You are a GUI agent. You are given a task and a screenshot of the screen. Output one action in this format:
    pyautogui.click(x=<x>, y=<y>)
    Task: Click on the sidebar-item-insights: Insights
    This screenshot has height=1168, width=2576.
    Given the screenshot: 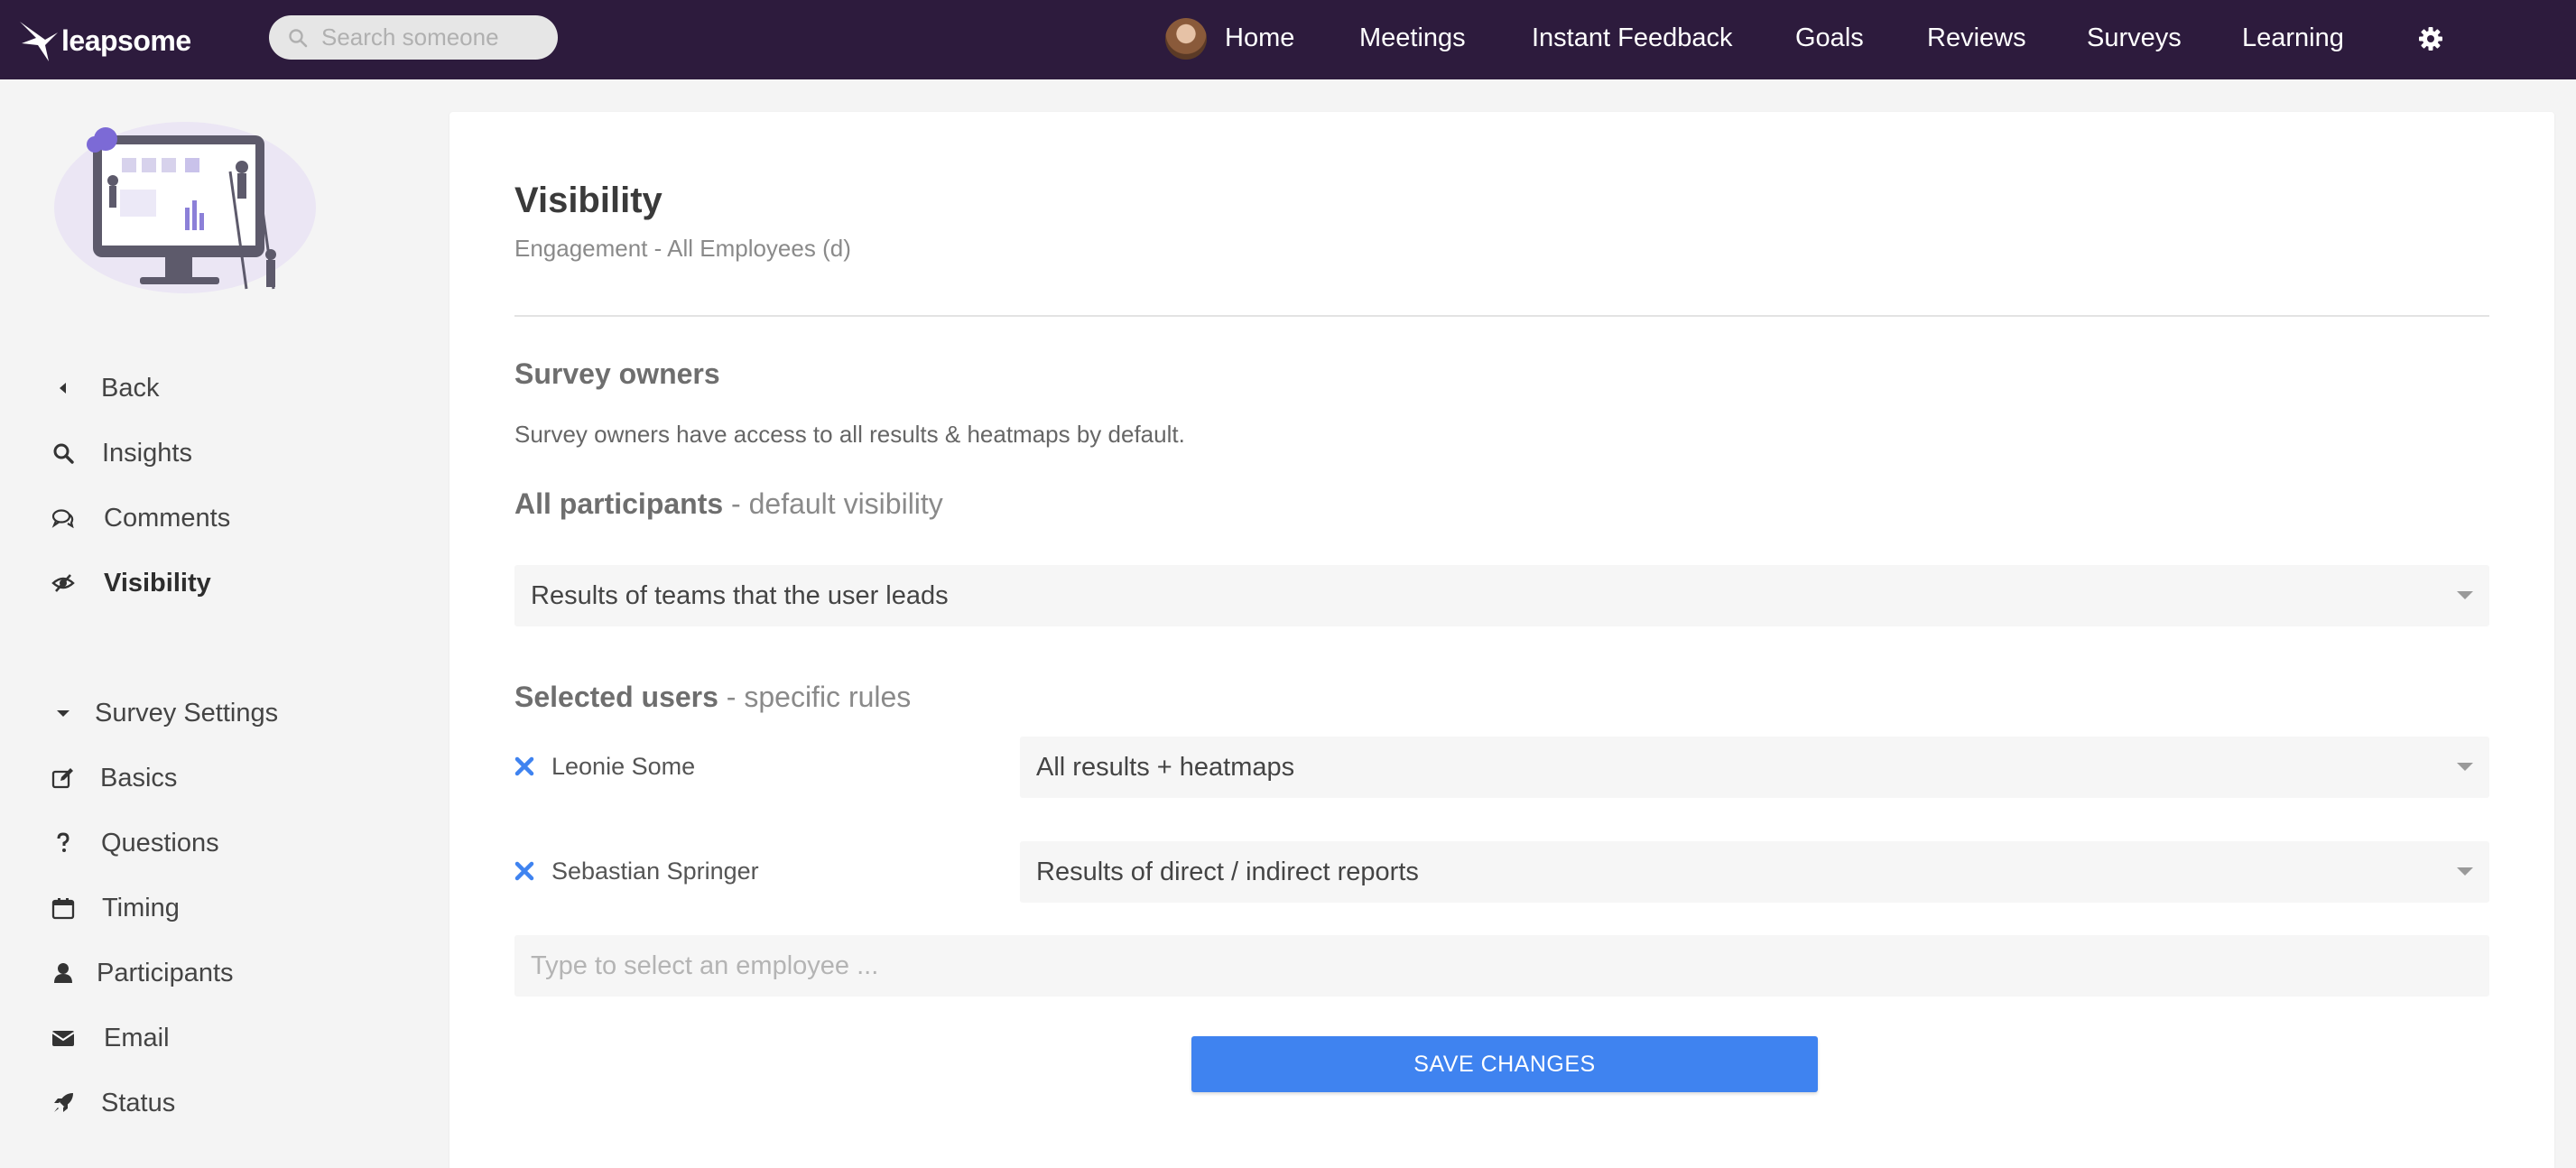 What is the action you would take?
    pyautogui.click(x=121, y=453)
    